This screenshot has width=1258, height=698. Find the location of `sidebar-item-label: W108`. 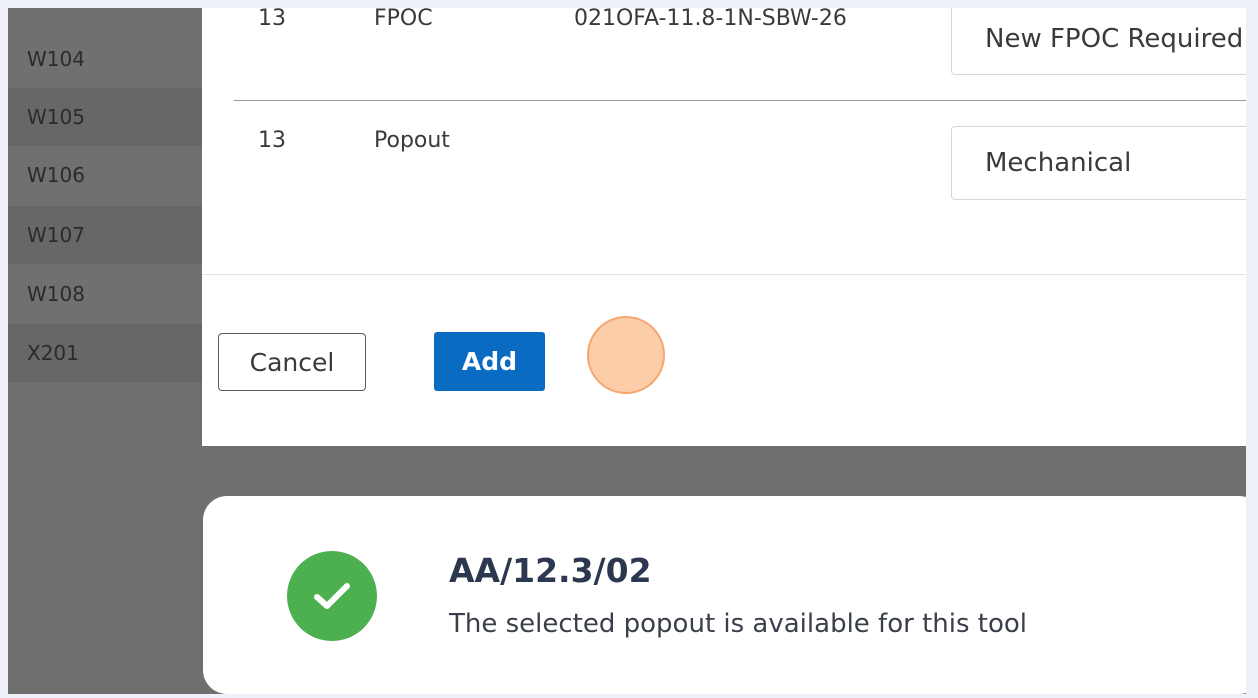

sidebar-item-label: W108 is located at coordinates (56, 294).